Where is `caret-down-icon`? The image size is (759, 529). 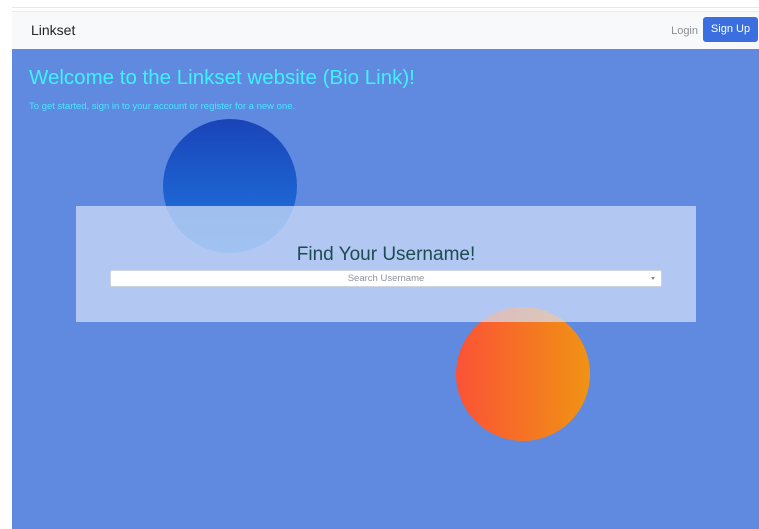 caret-down-icon is located at coordinates (653, 278).